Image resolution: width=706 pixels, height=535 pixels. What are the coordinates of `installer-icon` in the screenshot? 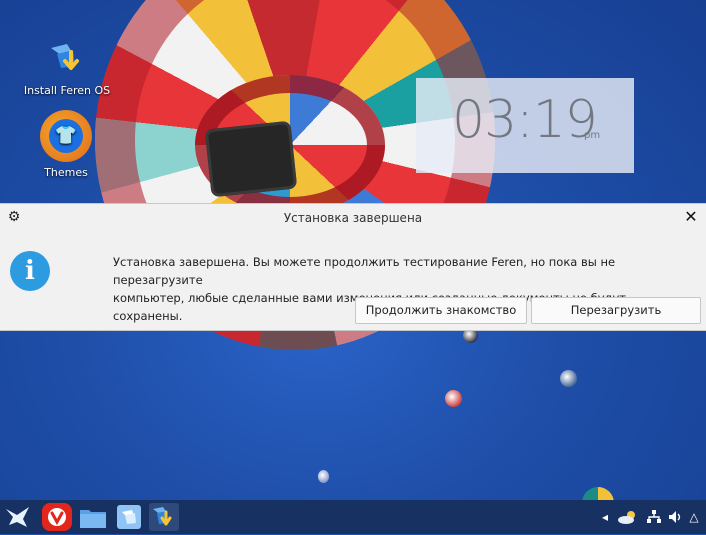 It's located at (164, 517).